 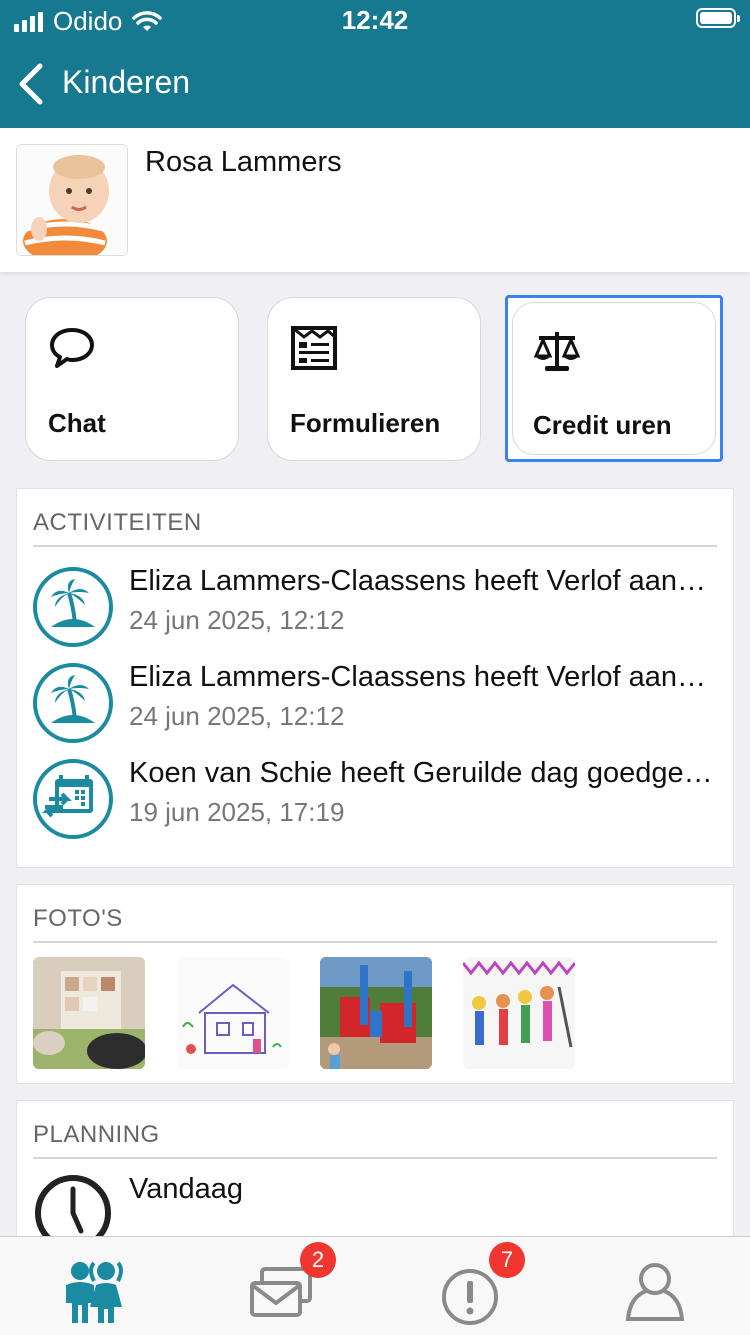 What do you see at coordinates (375, 84) in the screenshot?
I see `navigation-bar: Kinderen` at bounding box center [375, 84].